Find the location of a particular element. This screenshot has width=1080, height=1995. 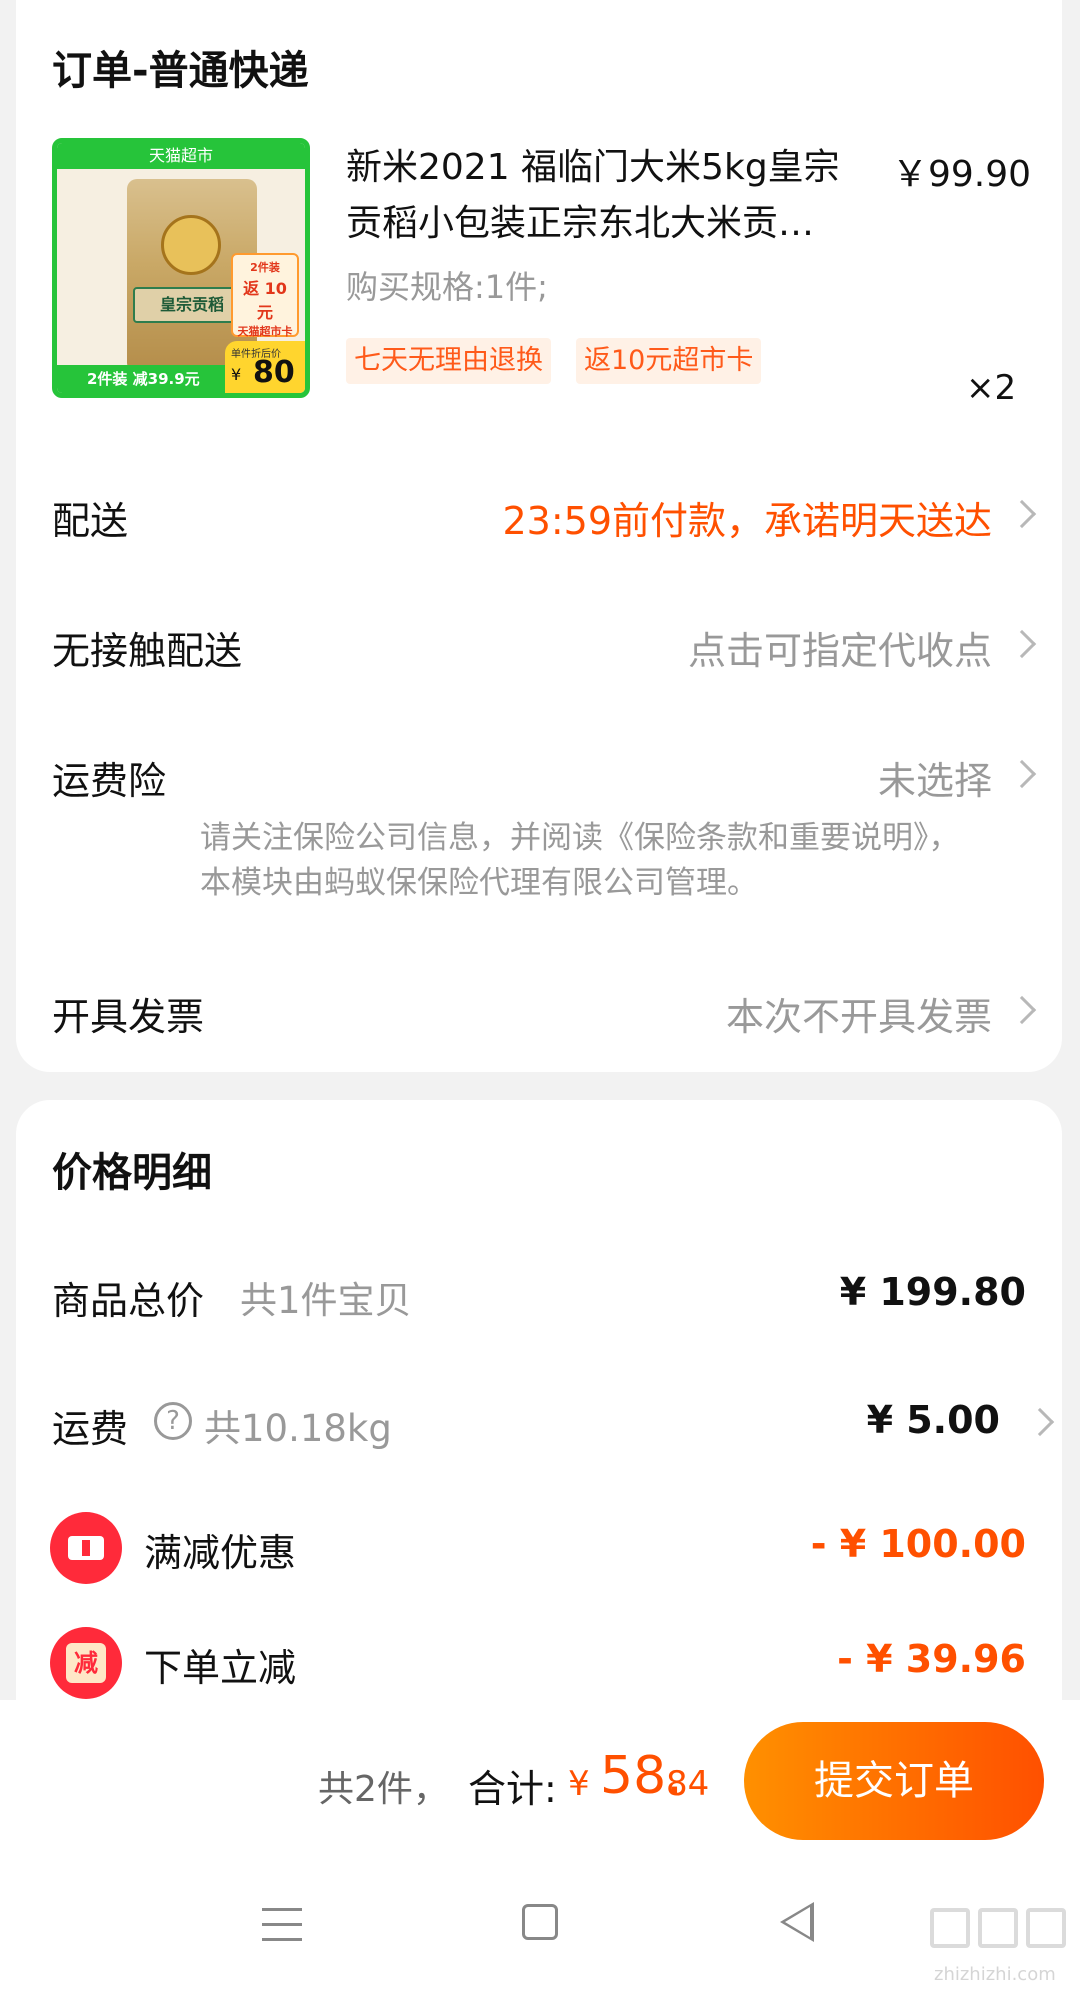

tmall-supermarket-label: 天猫超市 is located at coordinates (181, 156).